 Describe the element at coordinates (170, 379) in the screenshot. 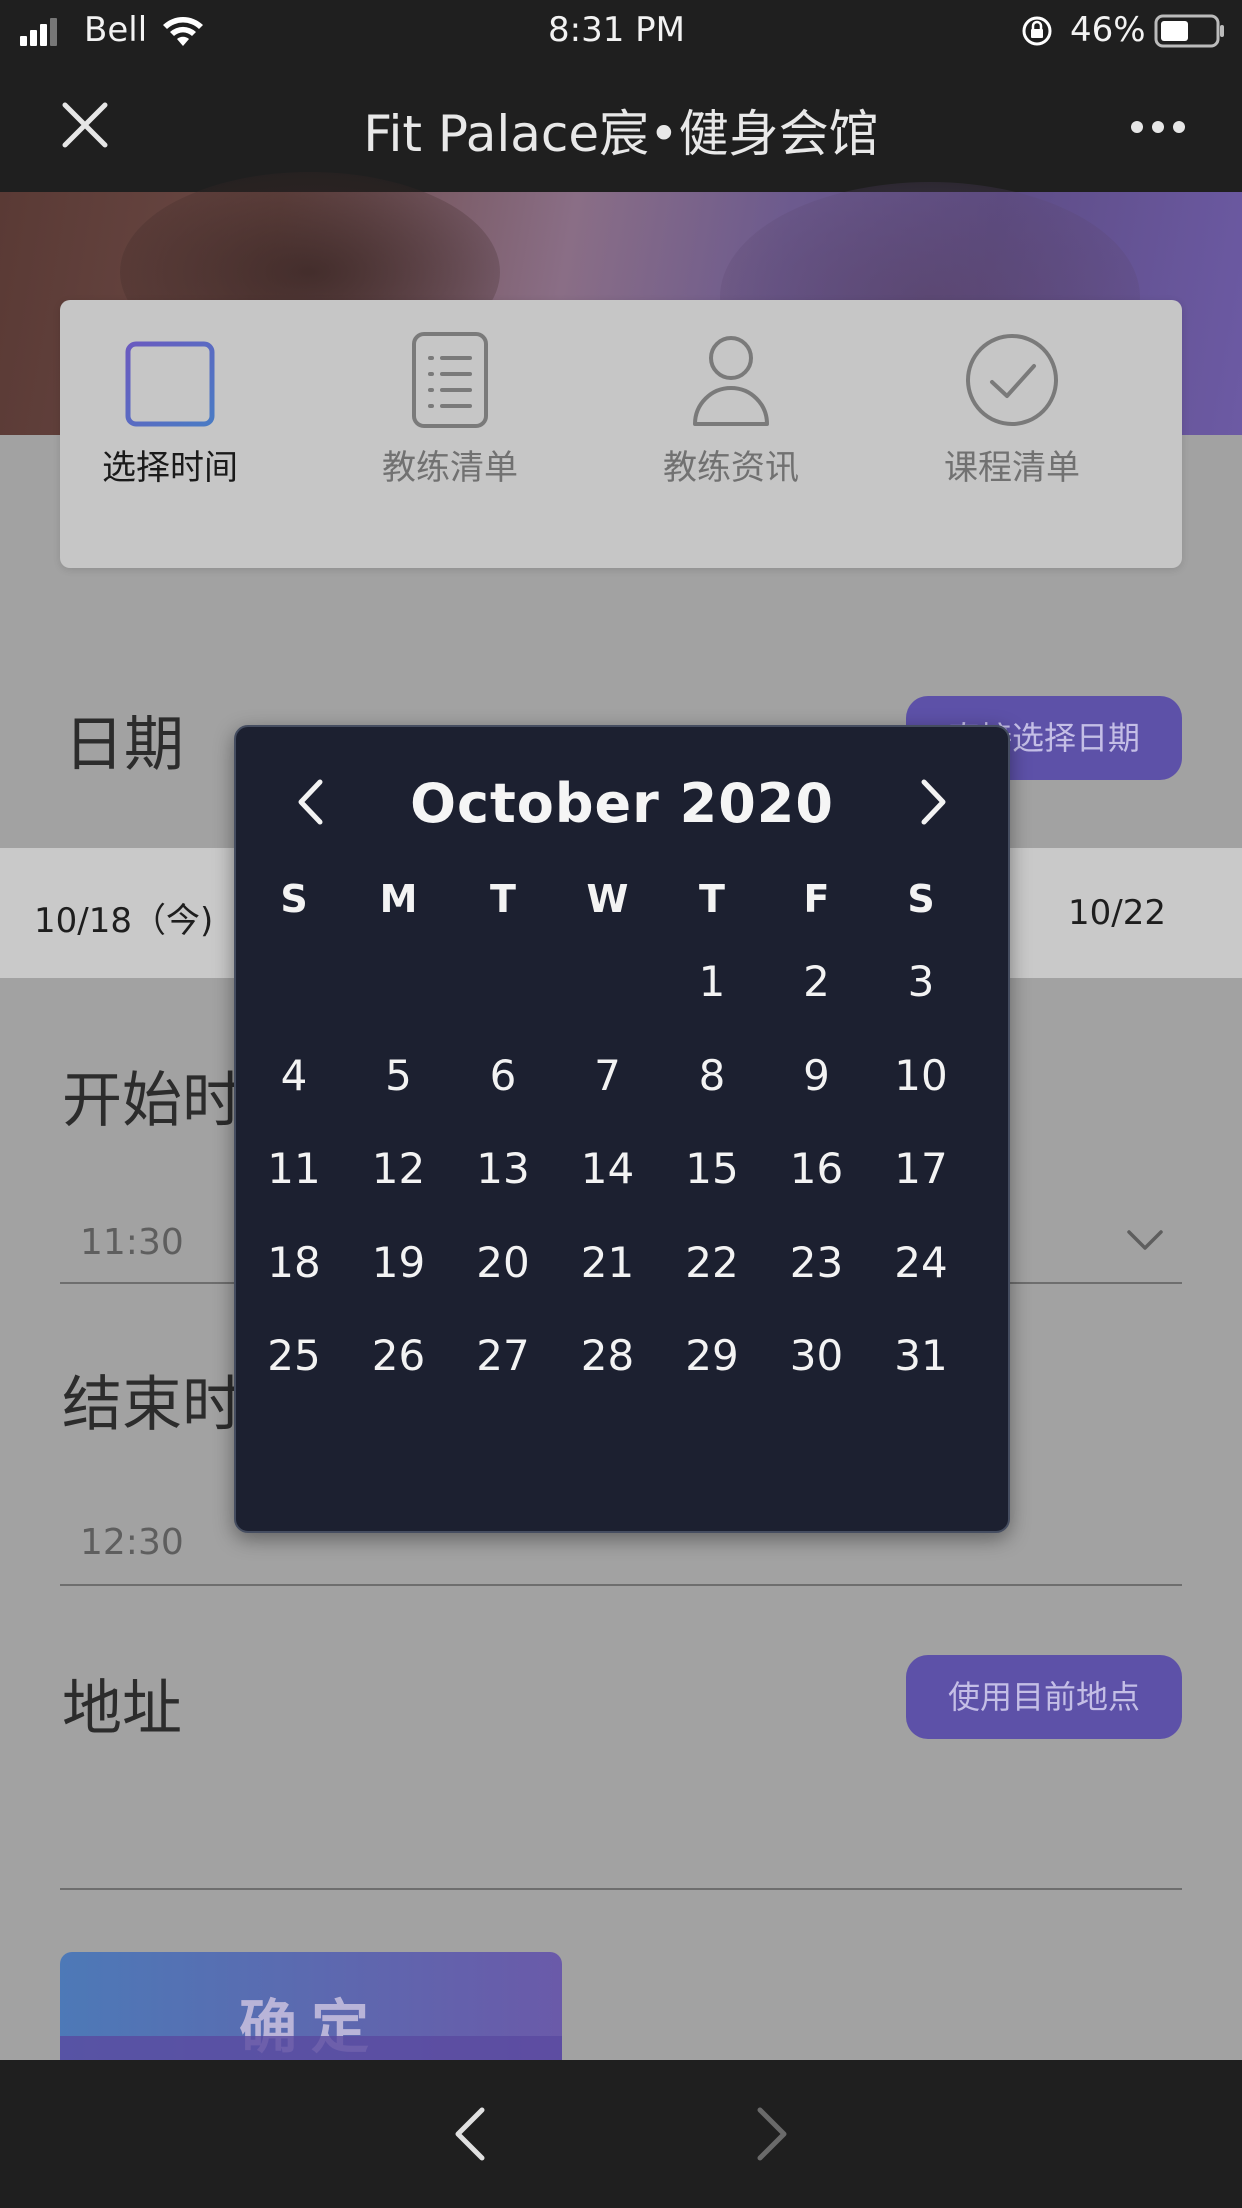

I see `calendar-icon` at that location.